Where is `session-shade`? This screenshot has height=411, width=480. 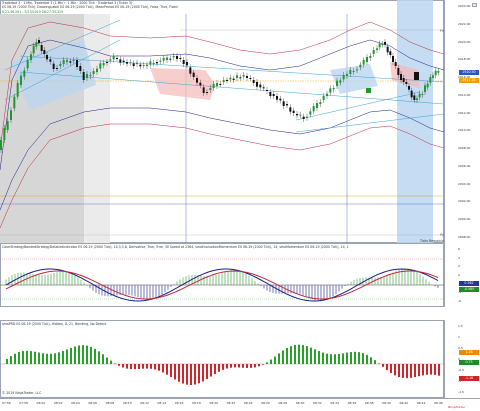
session-shade is located at coordinates (97, 128).